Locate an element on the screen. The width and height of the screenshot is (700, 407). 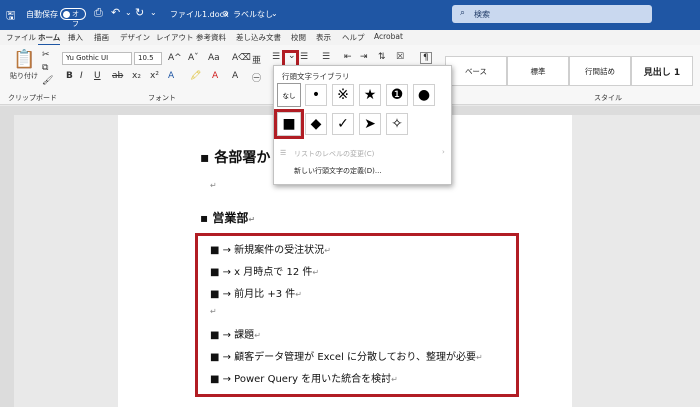
numbering-icon: ☰ is located at coordinates (304, 57).